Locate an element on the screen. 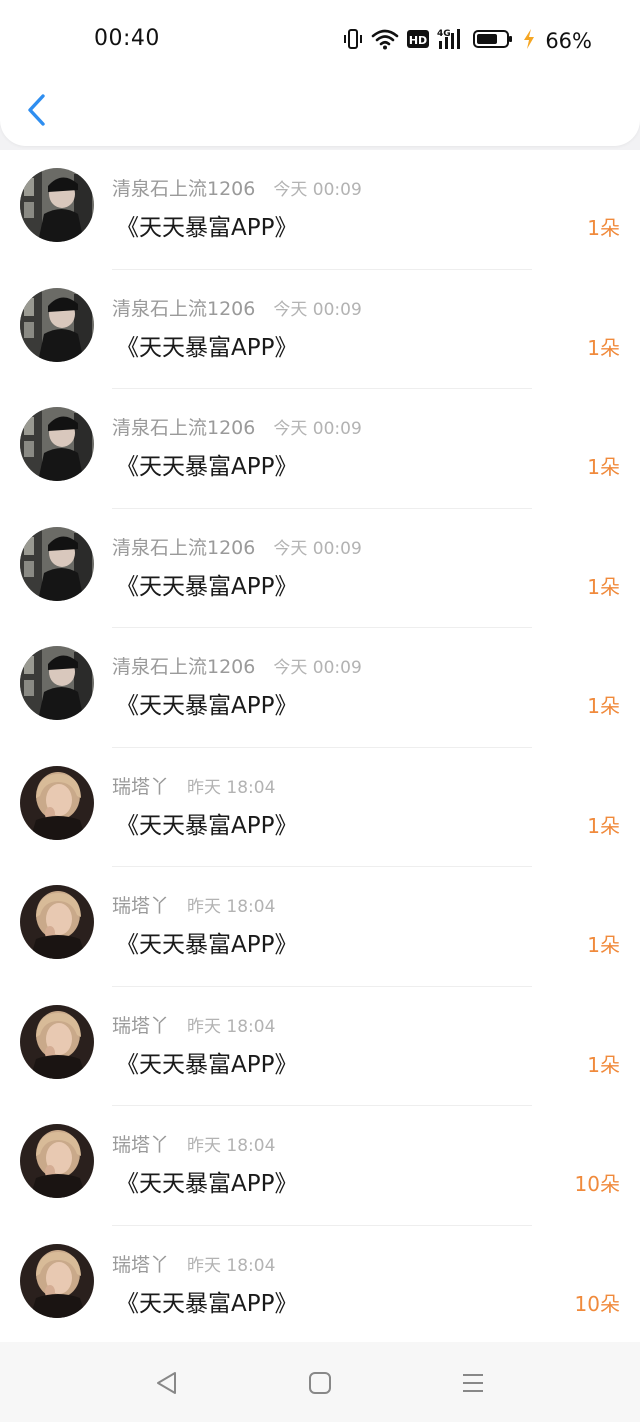 This screenshot has width=640, height=1422. nav-menu-button is located at coordinates (473, 1383).